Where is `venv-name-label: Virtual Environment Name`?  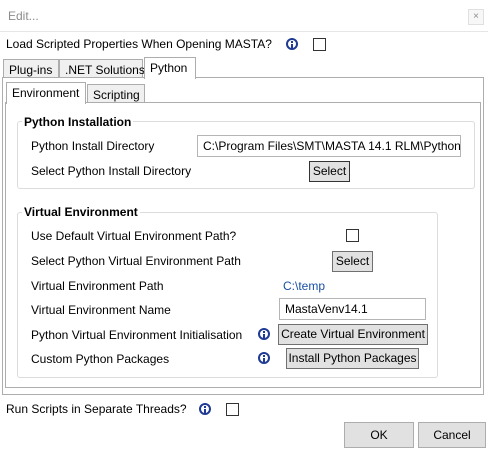
venv-name-label: Virtual Environment Name is located at coordinates (101, 310).